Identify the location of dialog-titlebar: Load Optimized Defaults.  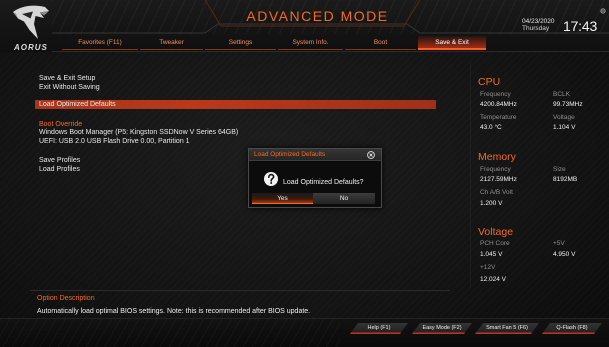
(315, 155).